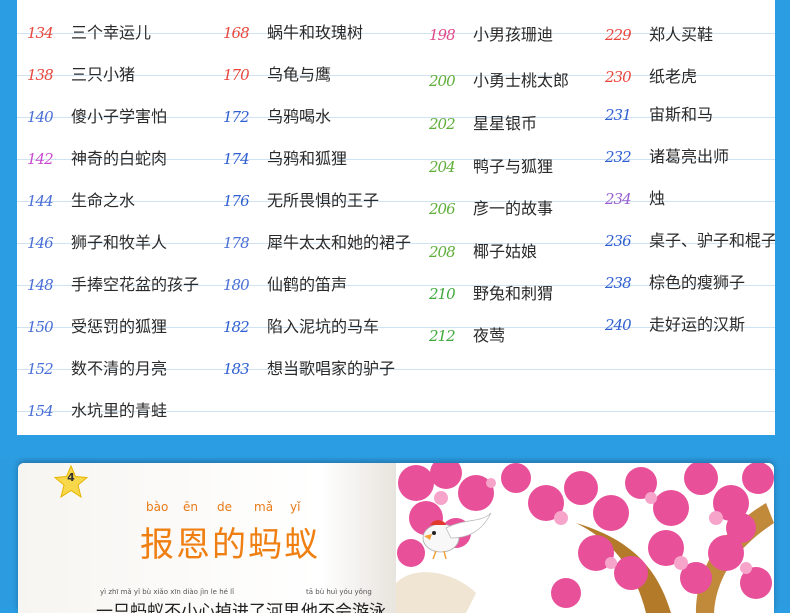 The width and height of the screenshot is (790, 613). Describe the element at coordinates (236, 369) in the screenshot. I see `toc-page-number: 183` at that location.